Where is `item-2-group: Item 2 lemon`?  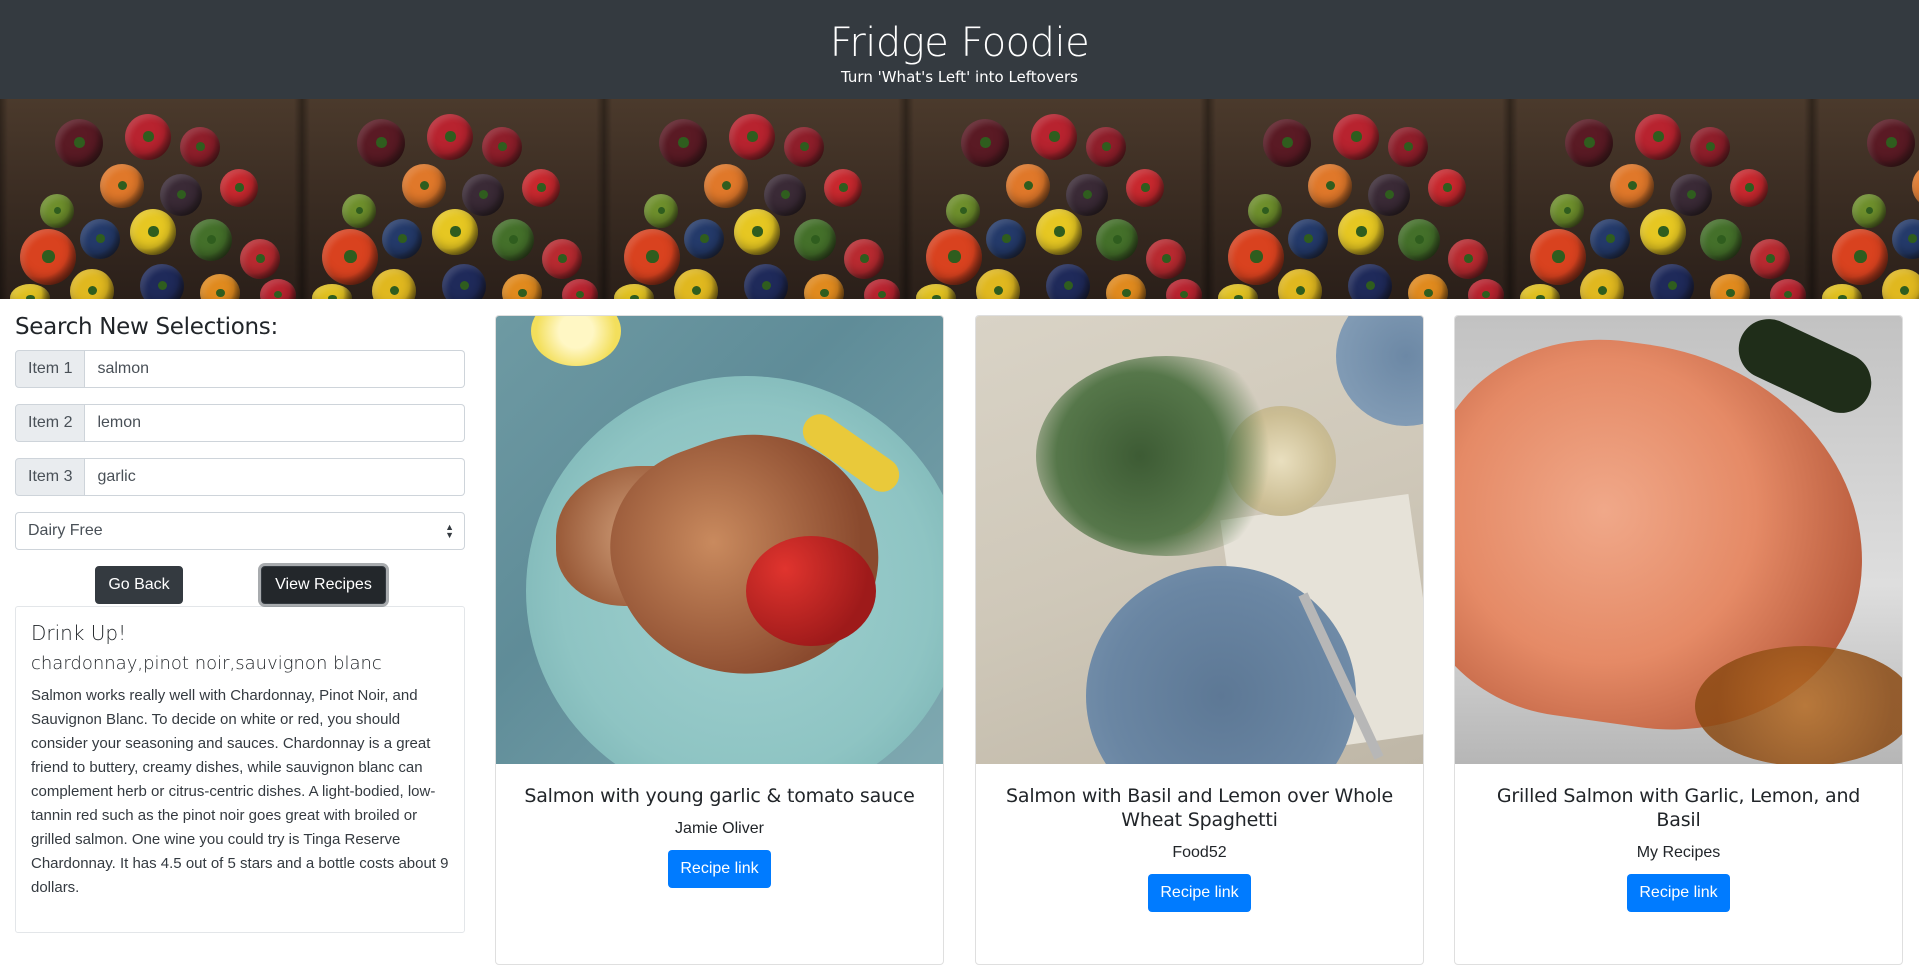
item-2-group: Item 2 lemon is located at coordinates (240, 423).